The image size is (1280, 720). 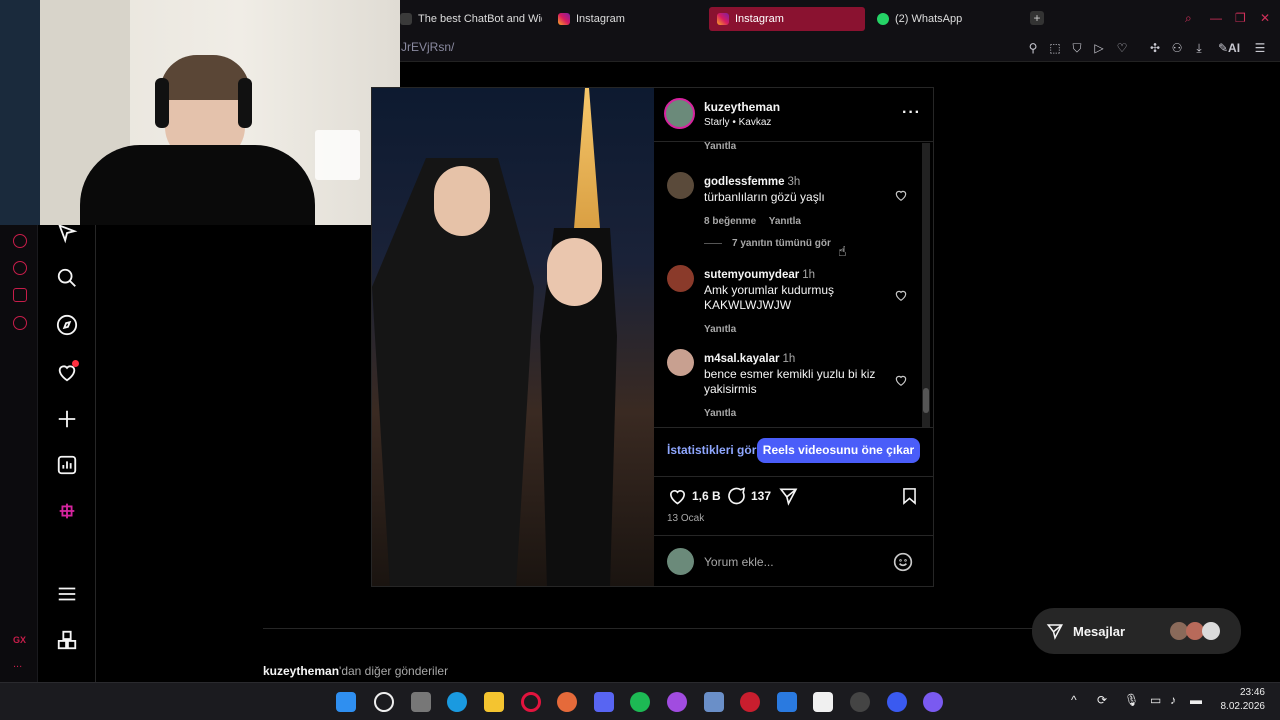 I want to click on chat-app-icon, so click(x=677, y=702).